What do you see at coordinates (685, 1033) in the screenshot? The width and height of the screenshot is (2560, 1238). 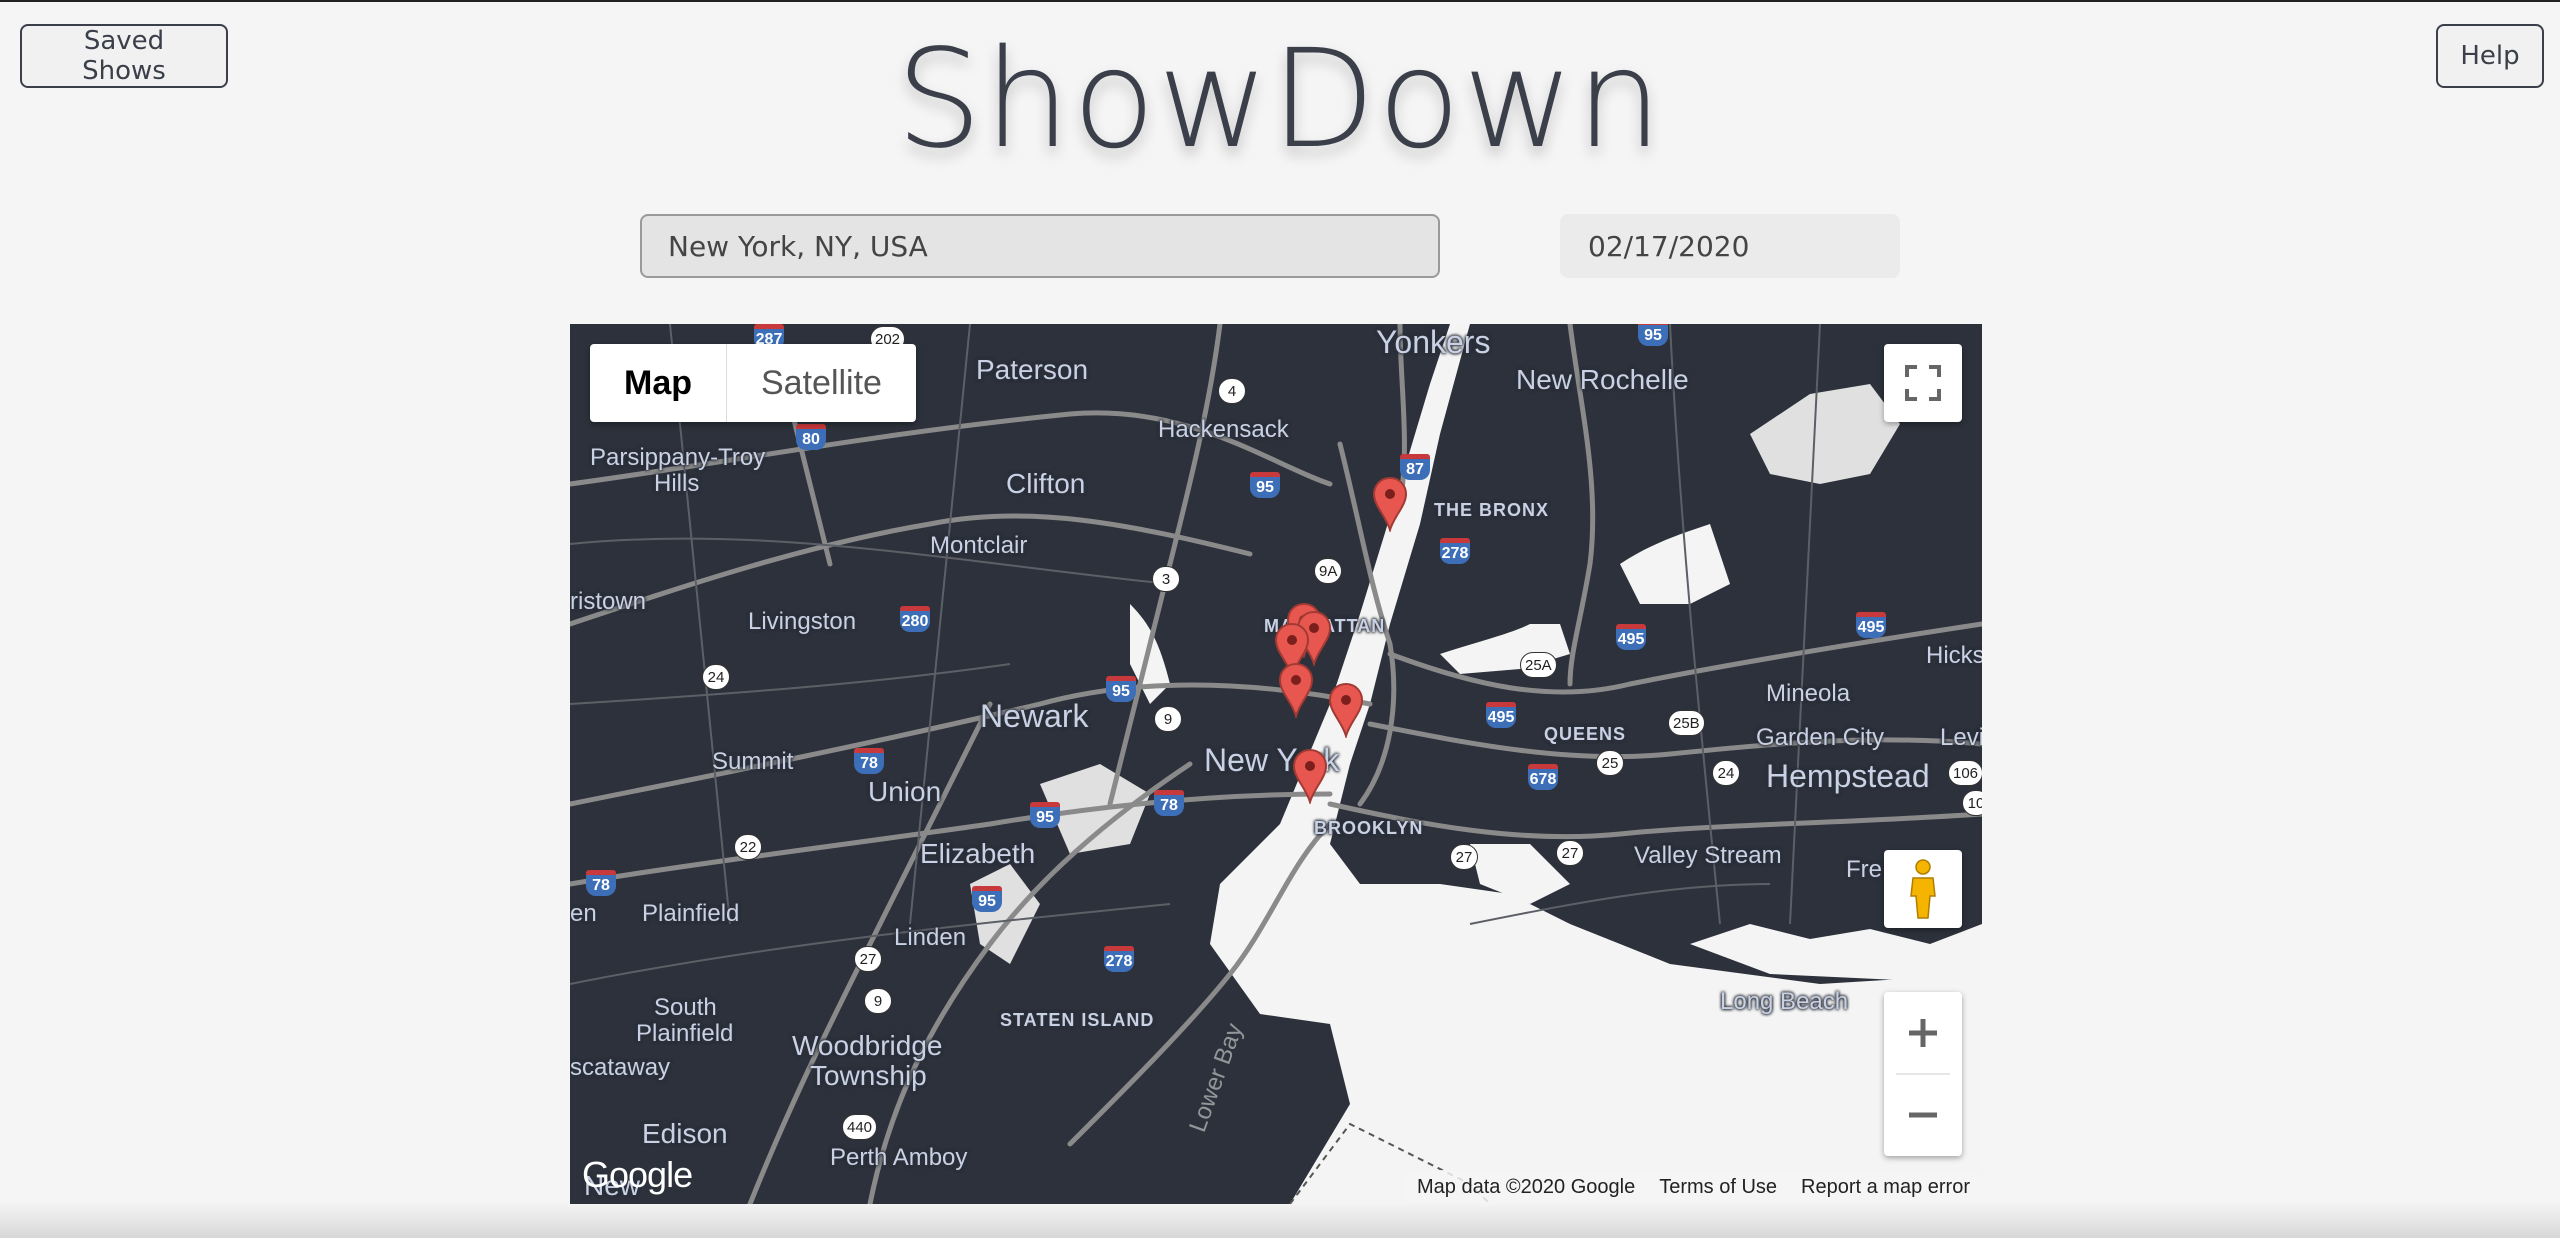 I see `label-south-plainfield-2: Plainfield` at bounding box center [685, 1033].